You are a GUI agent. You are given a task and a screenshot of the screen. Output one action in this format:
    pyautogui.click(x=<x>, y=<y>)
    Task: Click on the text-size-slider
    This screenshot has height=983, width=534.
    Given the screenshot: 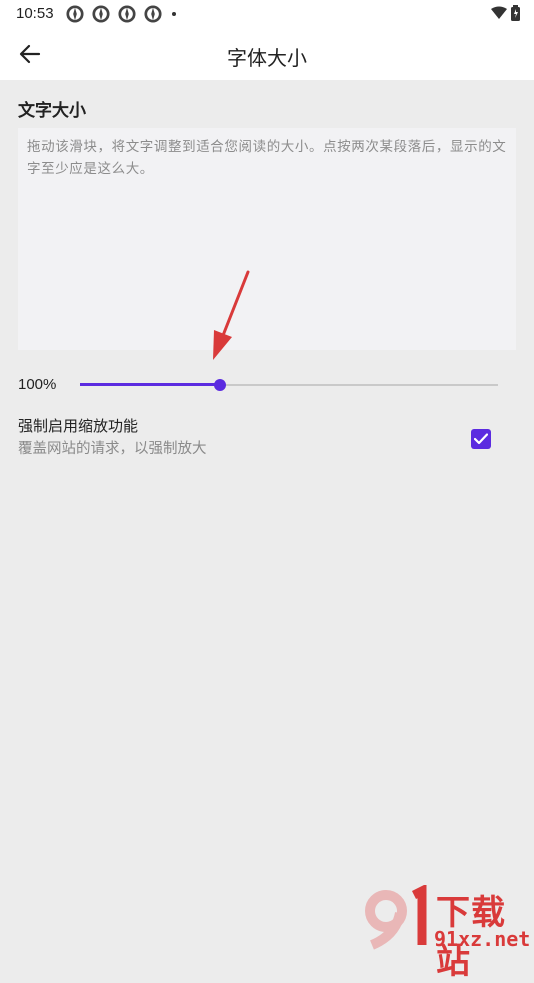 What is the action you would take?
    pyautogui.click(x=289, y=385)
    